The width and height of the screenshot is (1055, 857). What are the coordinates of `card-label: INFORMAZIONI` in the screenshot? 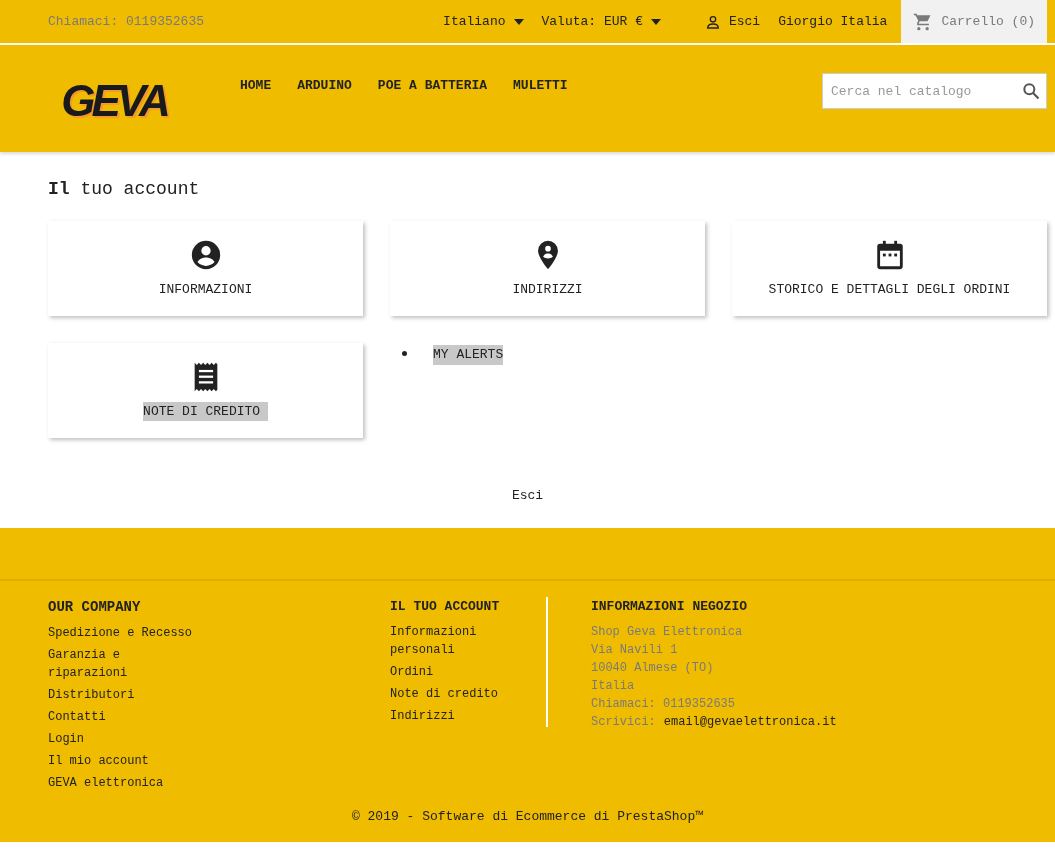 It's located at (205, 289).